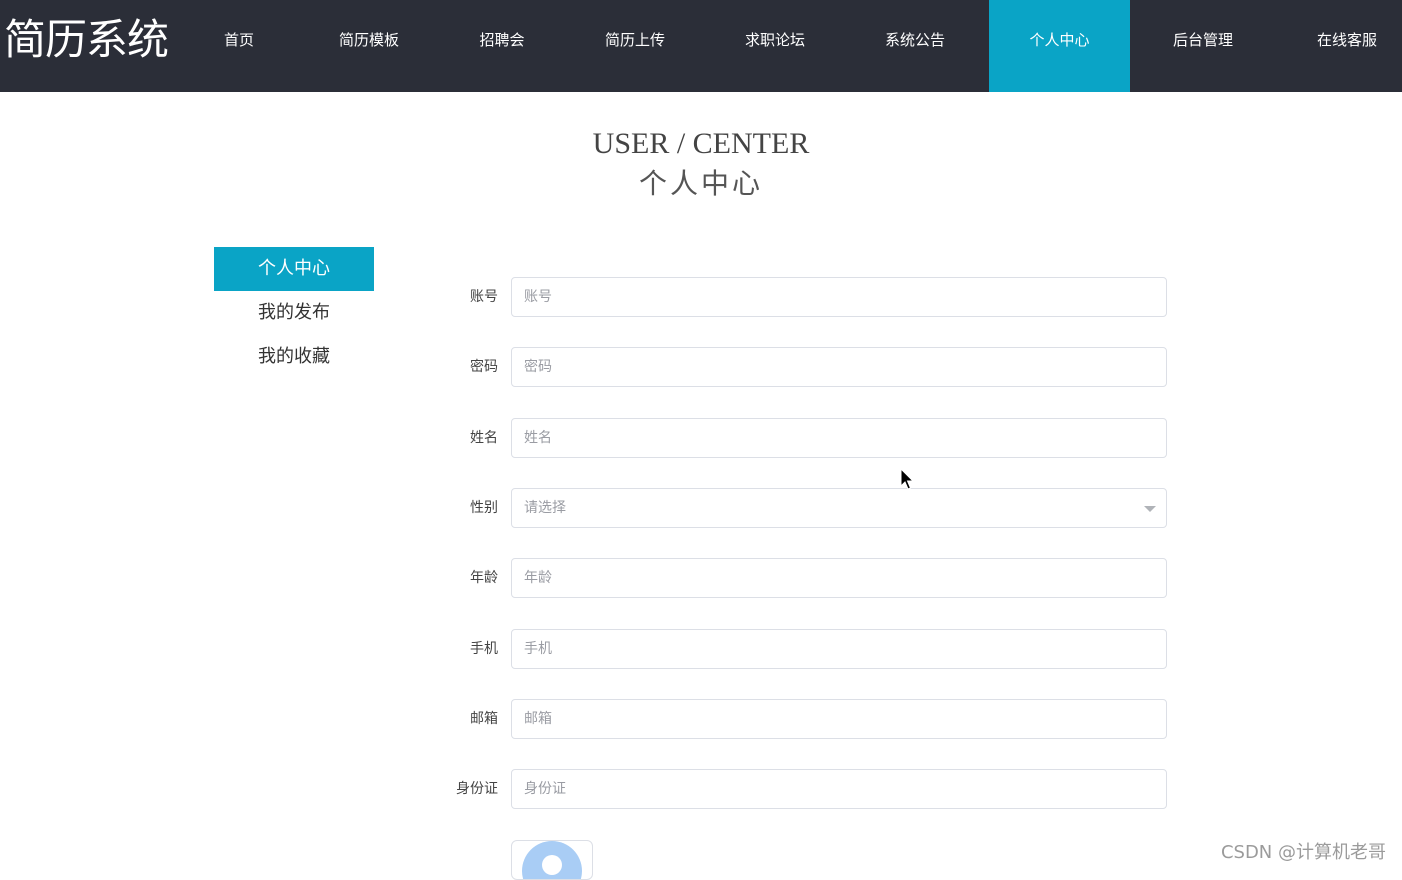 The image size is (1402, 880). What do you see at coordinates (502, 46) in the screenshot?
I see `nav-job-fair: 招聘会` at bounding box center [502, 46].